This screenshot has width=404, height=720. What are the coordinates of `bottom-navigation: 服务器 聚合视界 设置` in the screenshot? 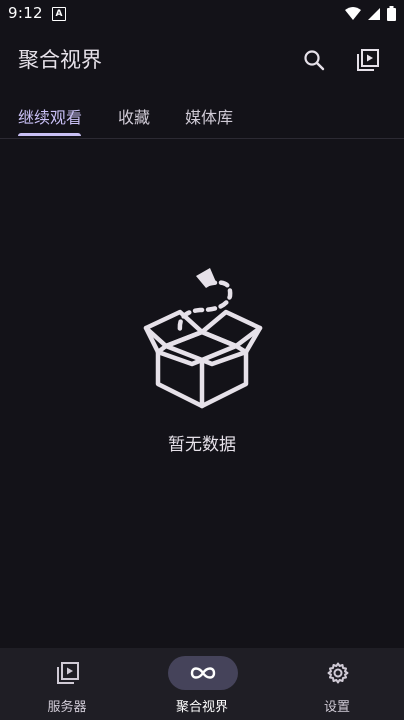 It's located at (202, 684).